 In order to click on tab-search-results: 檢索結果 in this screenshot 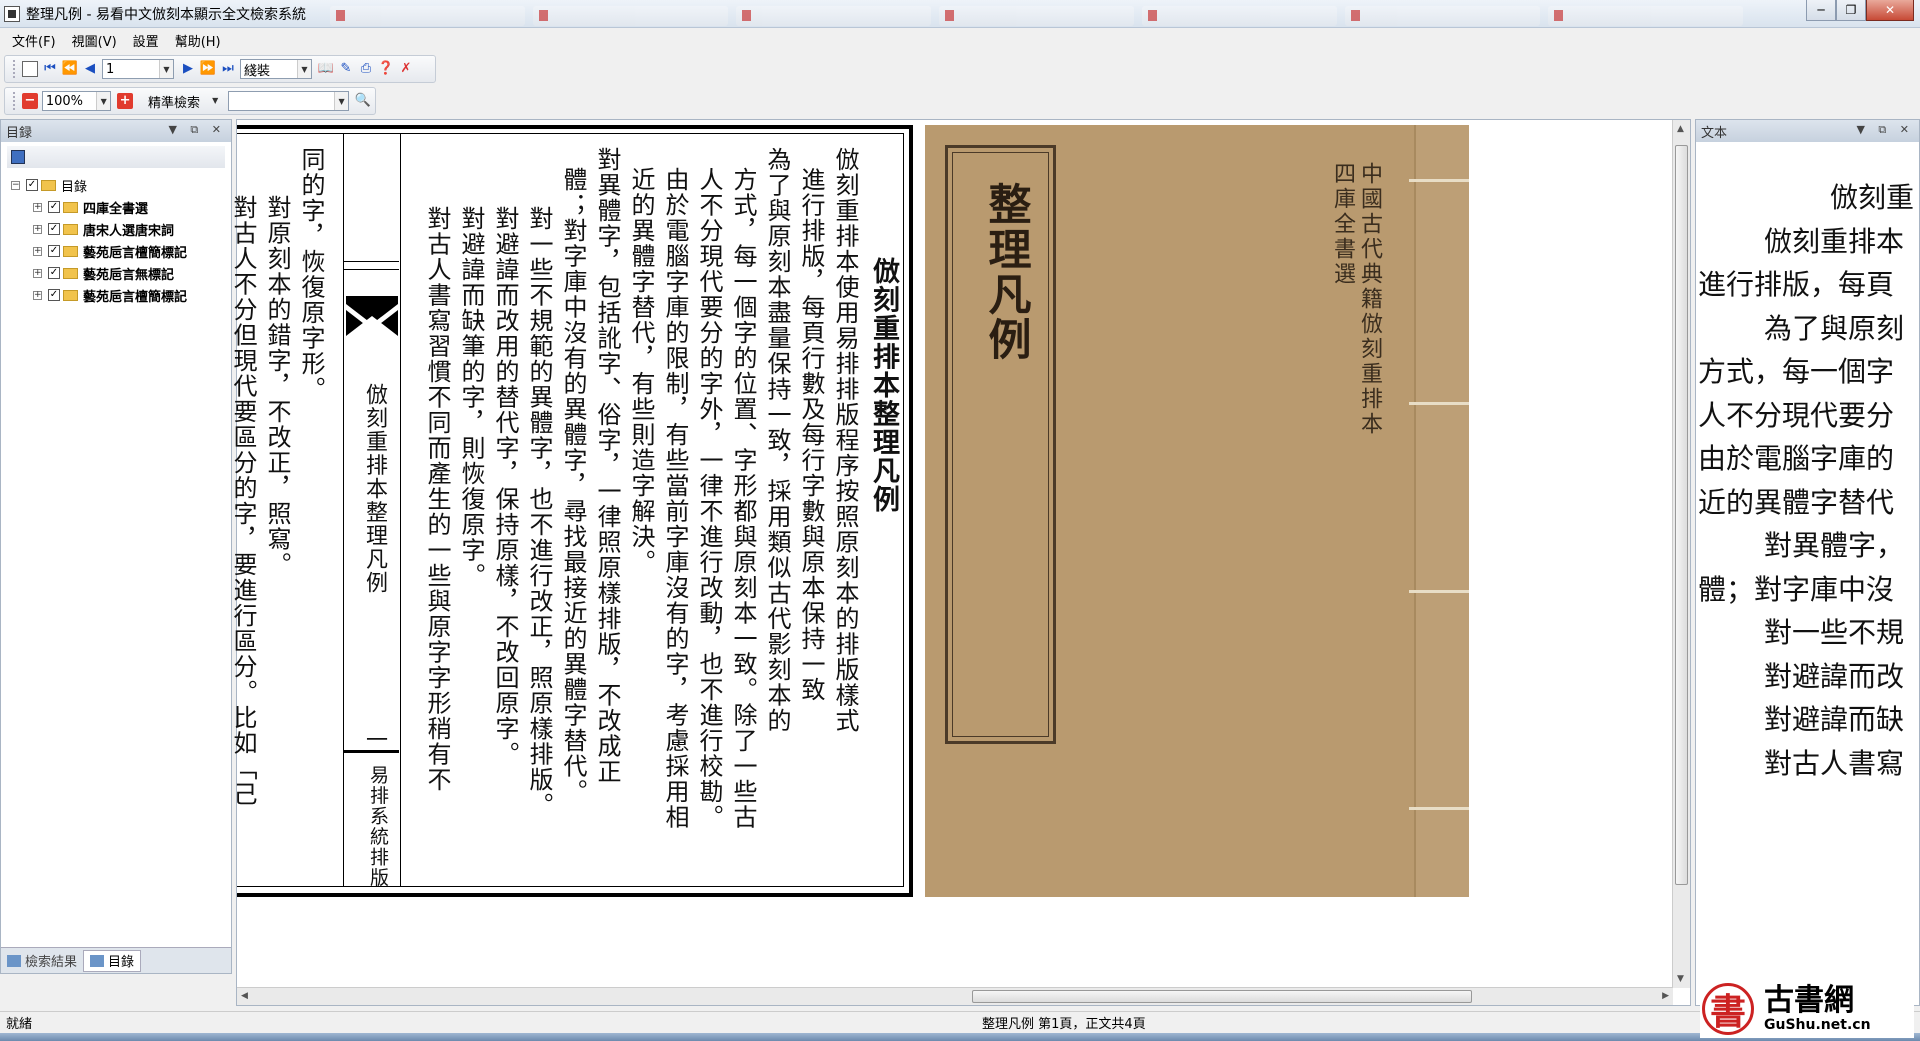, I will do `click(42, 961)`.